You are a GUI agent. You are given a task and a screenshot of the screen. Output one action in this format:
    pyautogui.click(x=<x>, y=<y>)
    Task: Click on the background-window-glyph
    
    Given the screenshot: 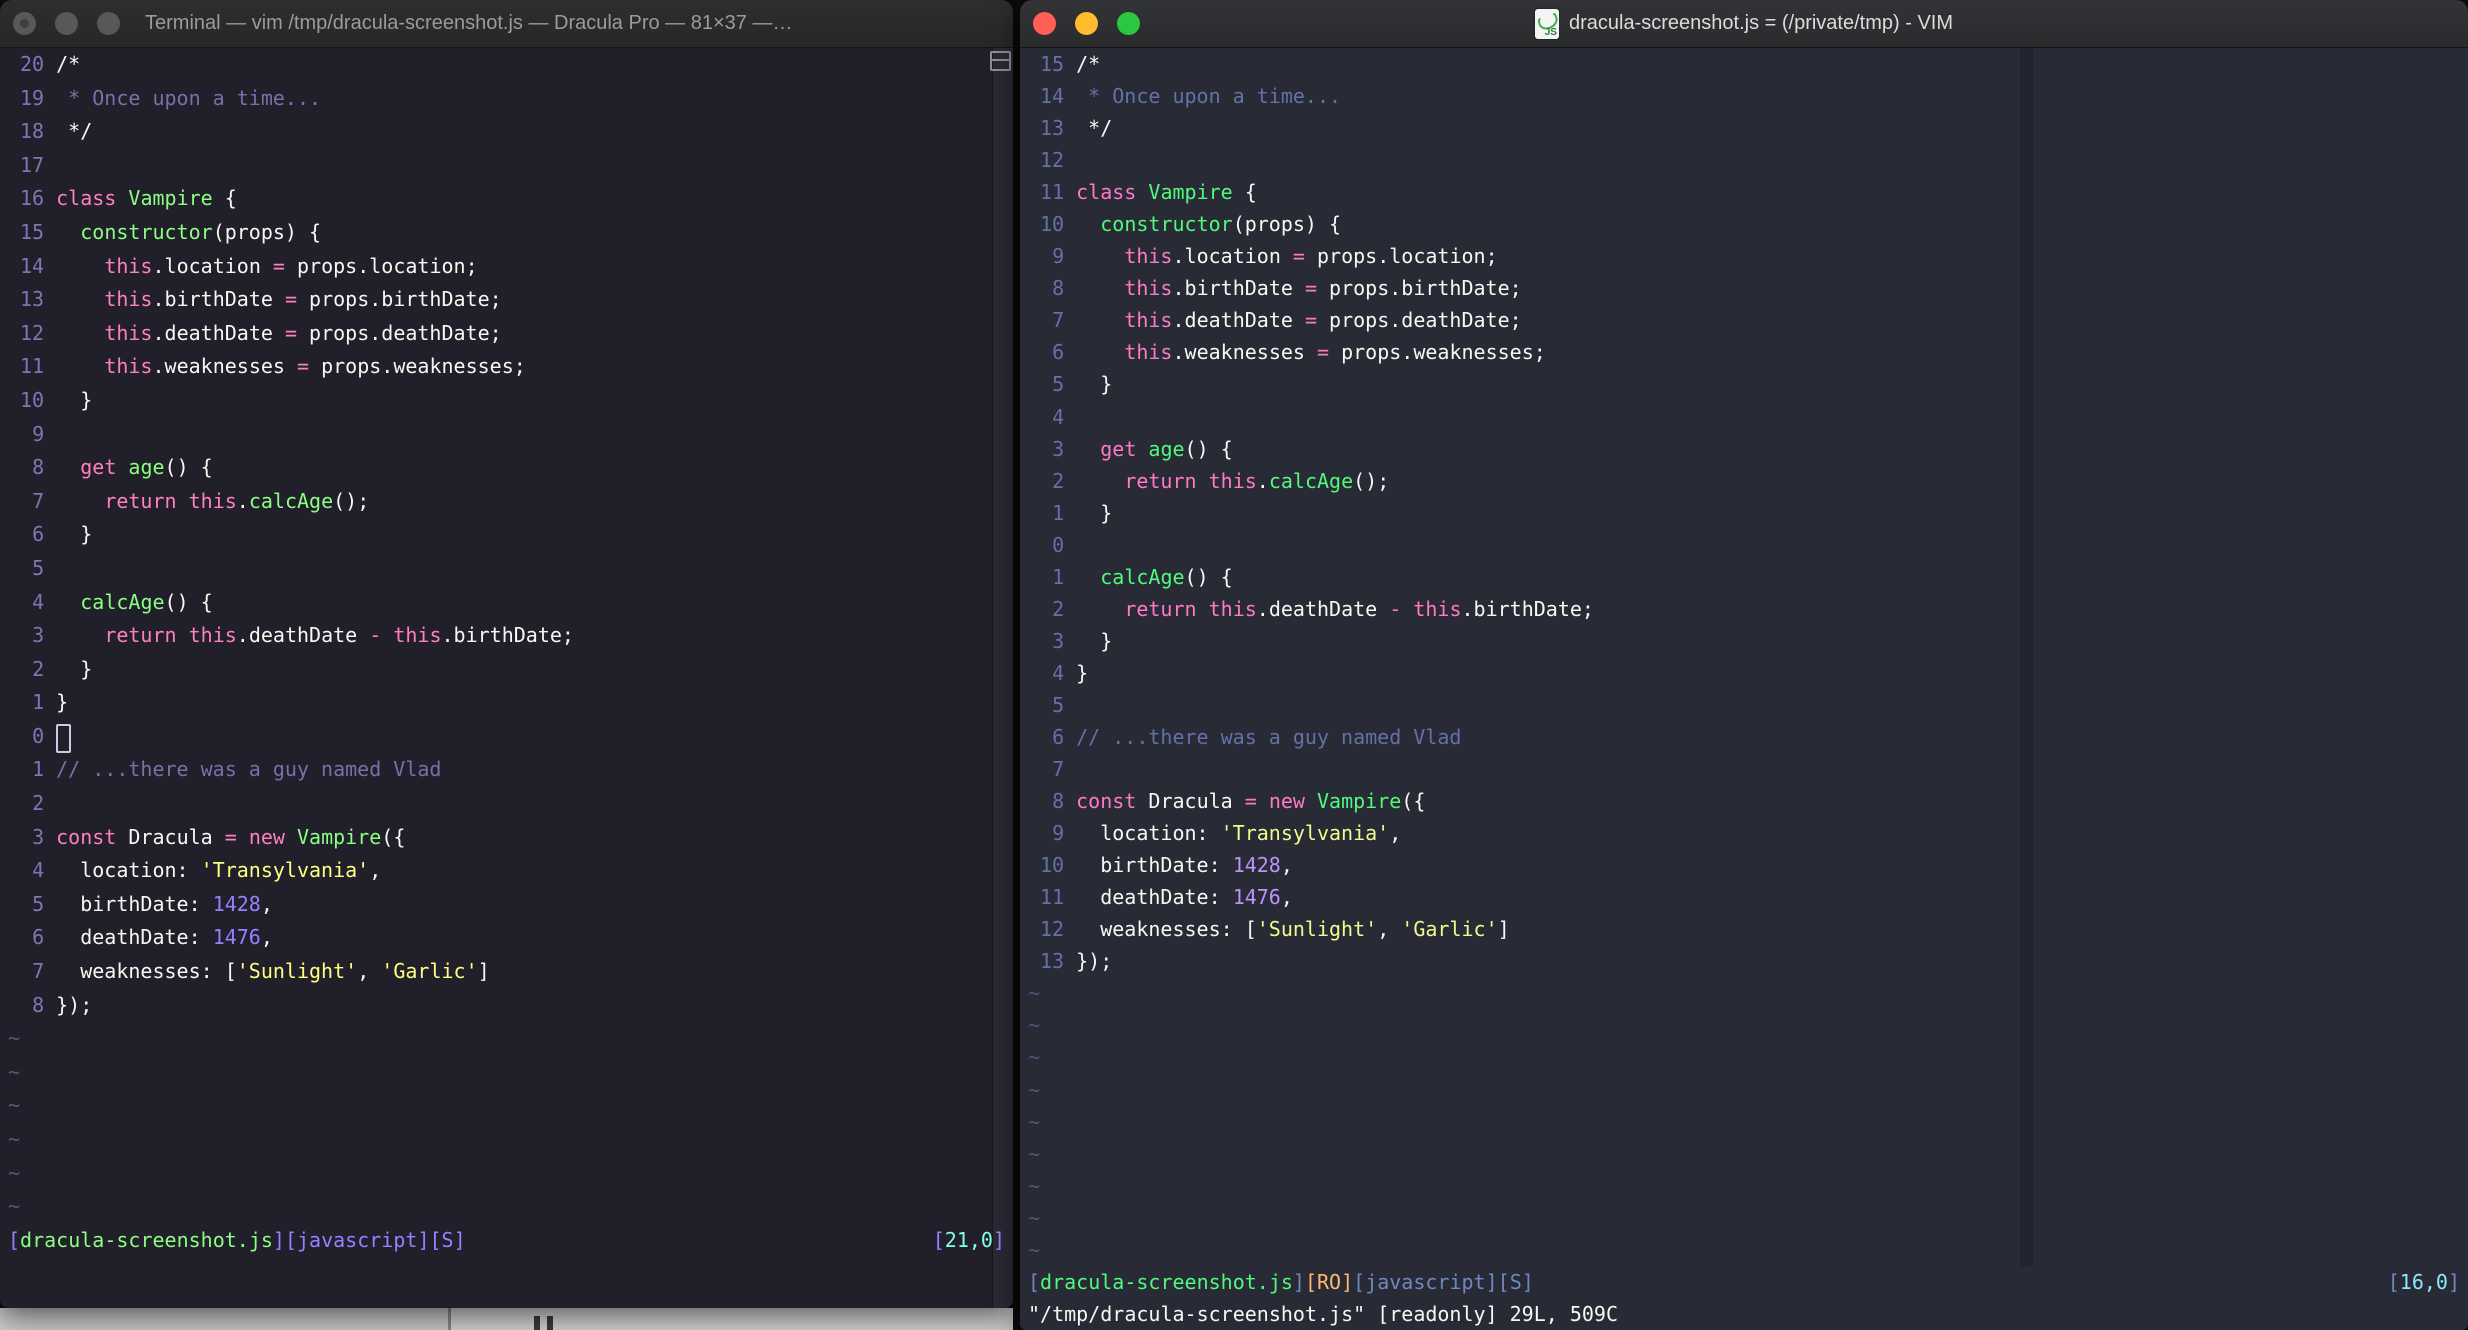 What is the action you would take?
    pyautogui.click(x=537, y=1323)
    